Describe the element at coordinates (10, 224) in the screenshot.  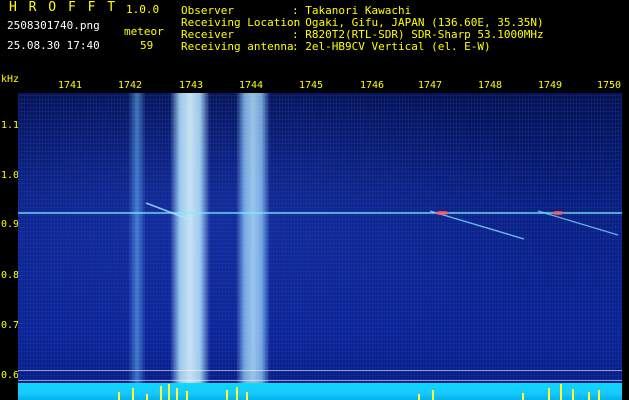
I see `y-tick-label: 0.9` at that location.